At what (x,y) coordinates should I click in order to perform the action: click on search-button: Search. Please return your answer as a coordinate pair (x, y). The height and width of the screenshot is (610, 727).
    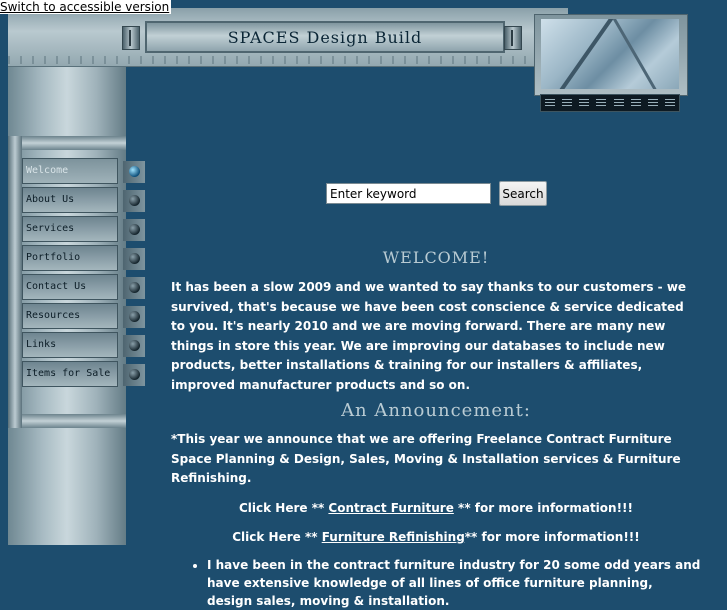
    Looking at the image, I should click on (523, 193).